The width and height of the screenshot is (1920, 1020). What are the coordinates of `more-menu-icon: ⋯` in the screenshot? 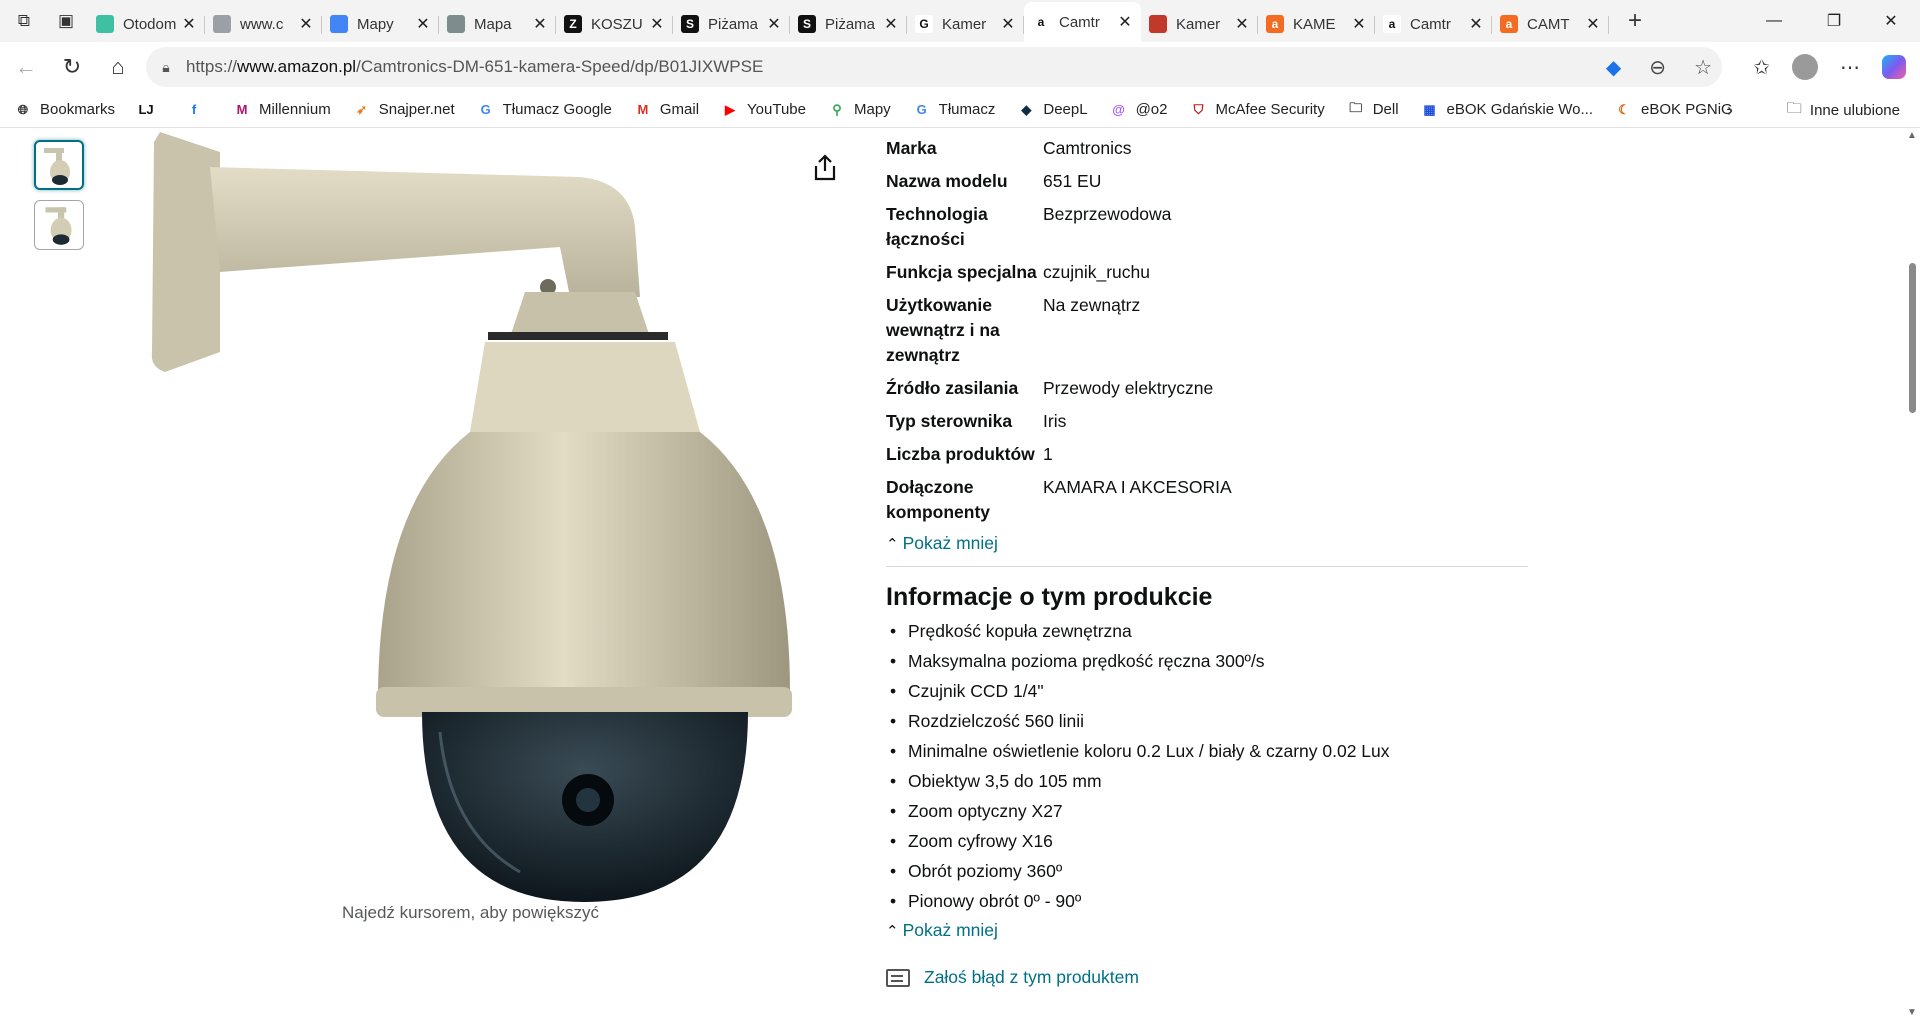 It's located at (1850, 67).